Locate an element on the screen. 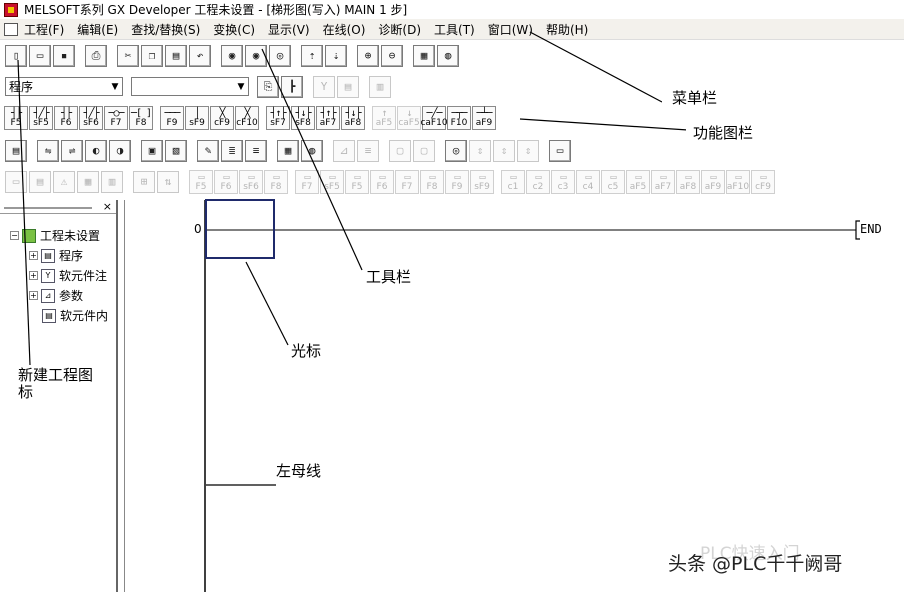 The width and height of the screenshot is (904, 592). annotation-menubar: 菜单栏 is located at coordinates (695, 98).